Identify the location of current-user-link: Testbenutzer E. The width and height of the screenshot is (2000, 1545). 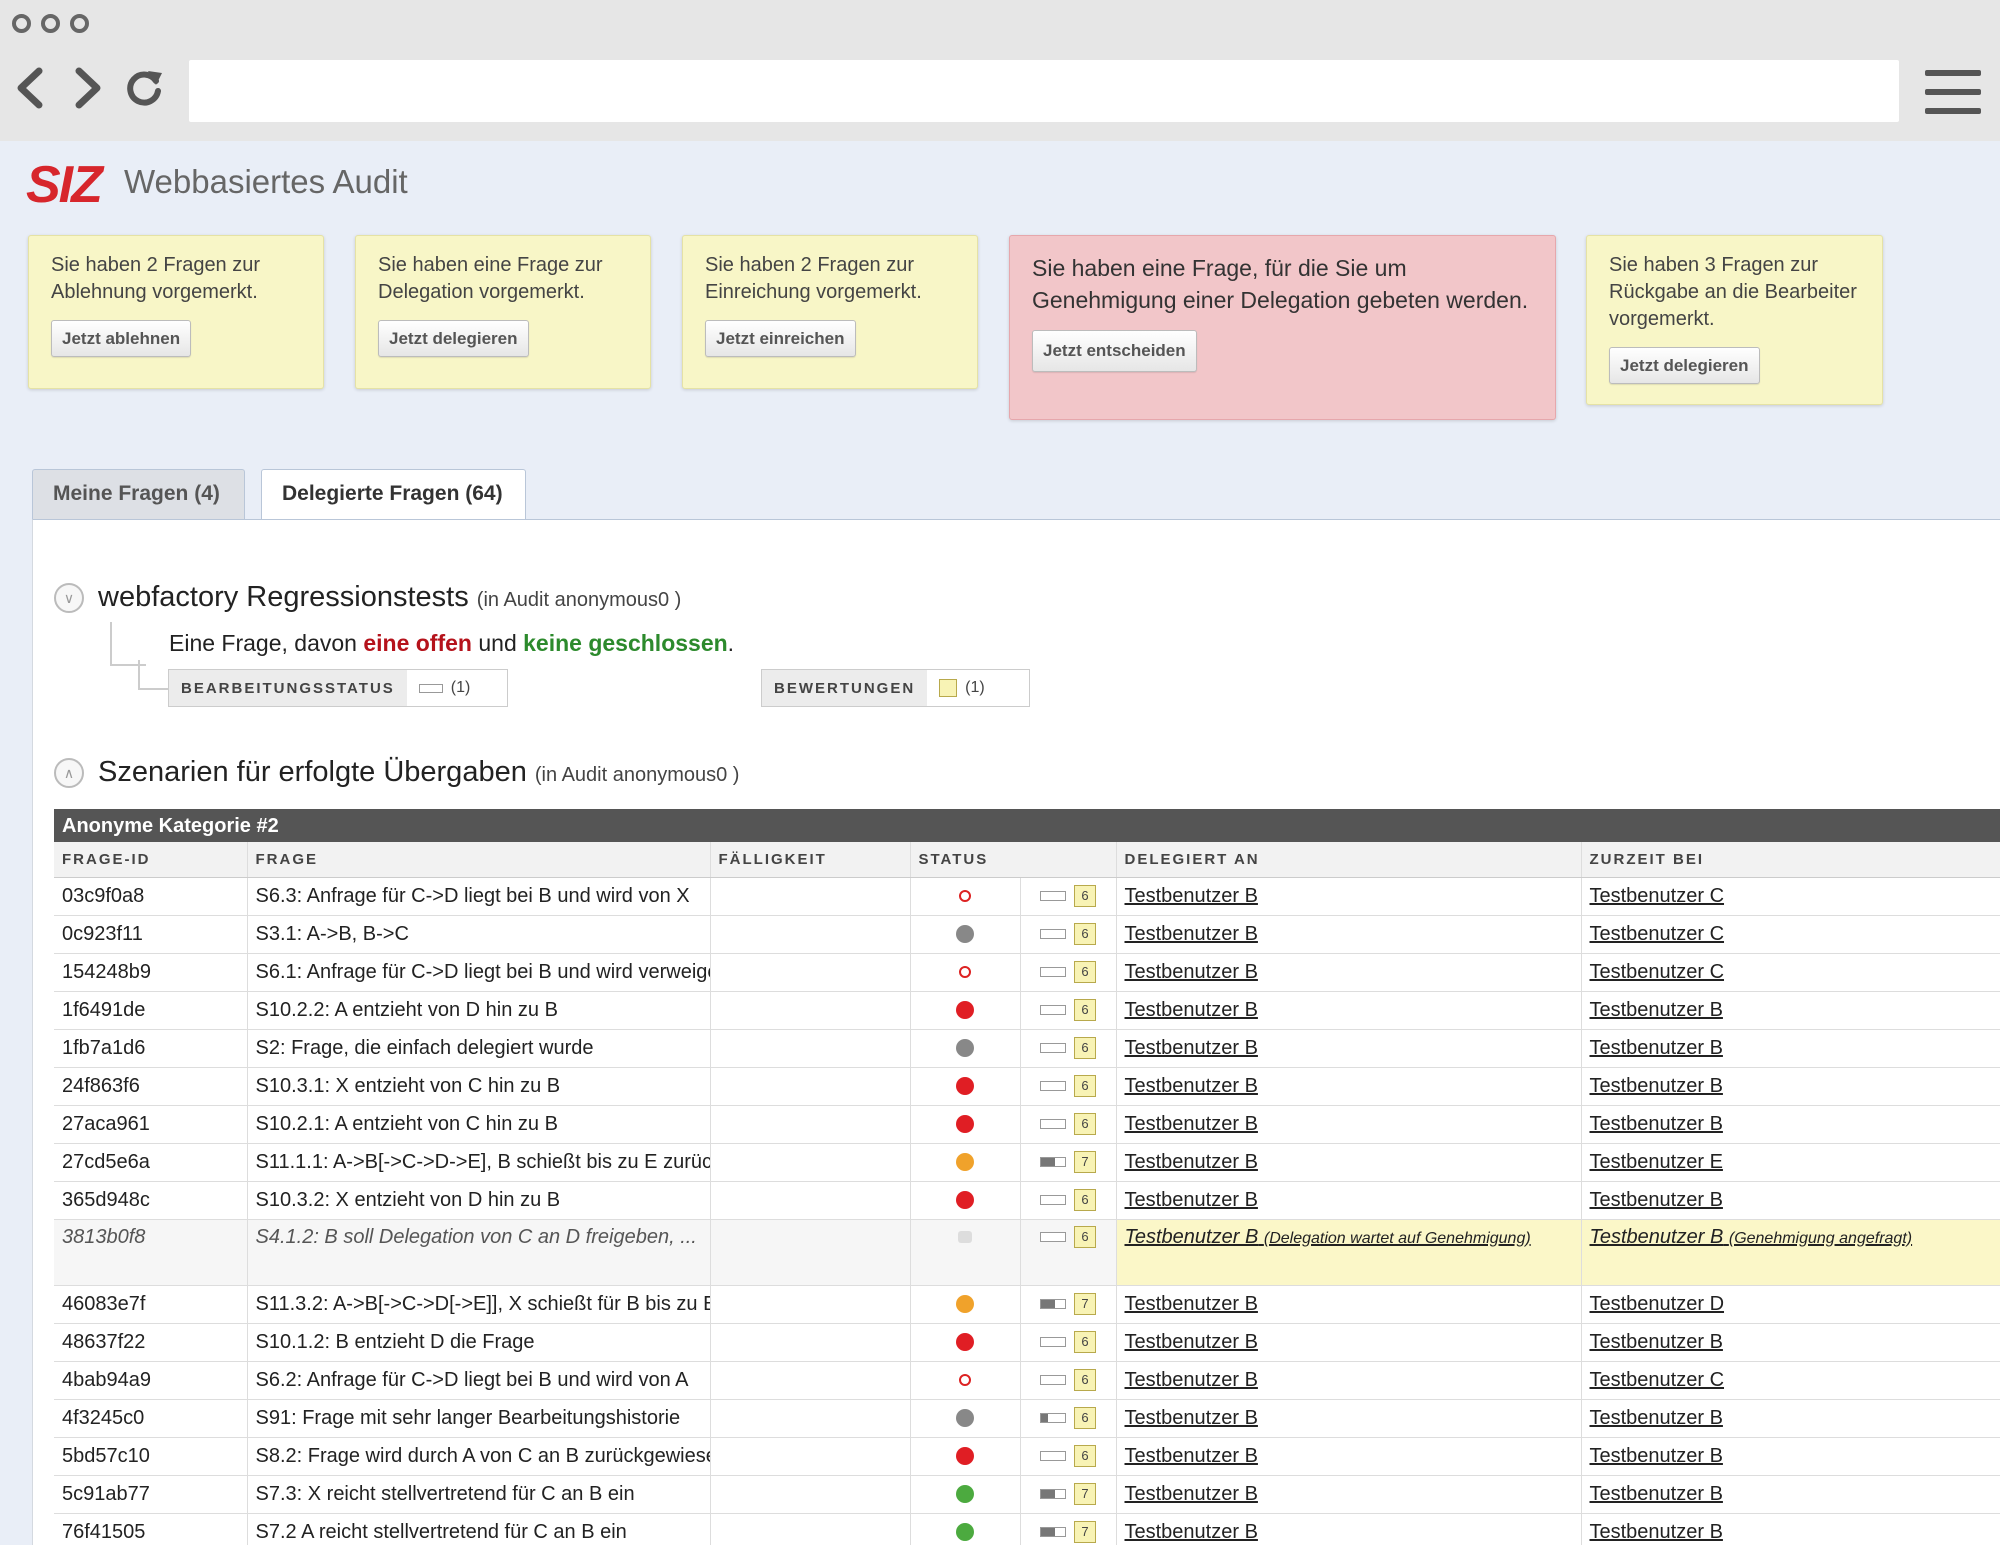
(1656, 1162).